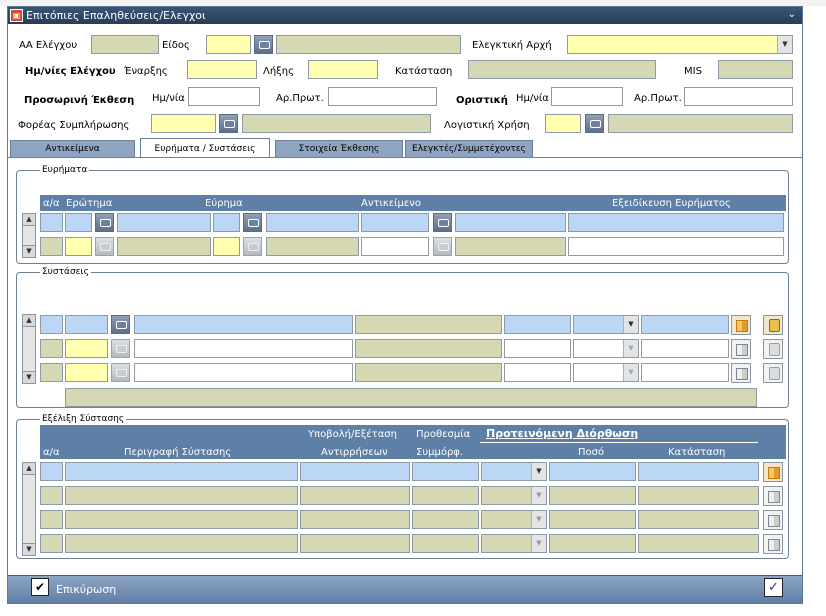 This screenshot has height=616, width=826. Describe the element at coordinates (537, 348) in the screenshot. I see `rec-row2-deadline` at that location.